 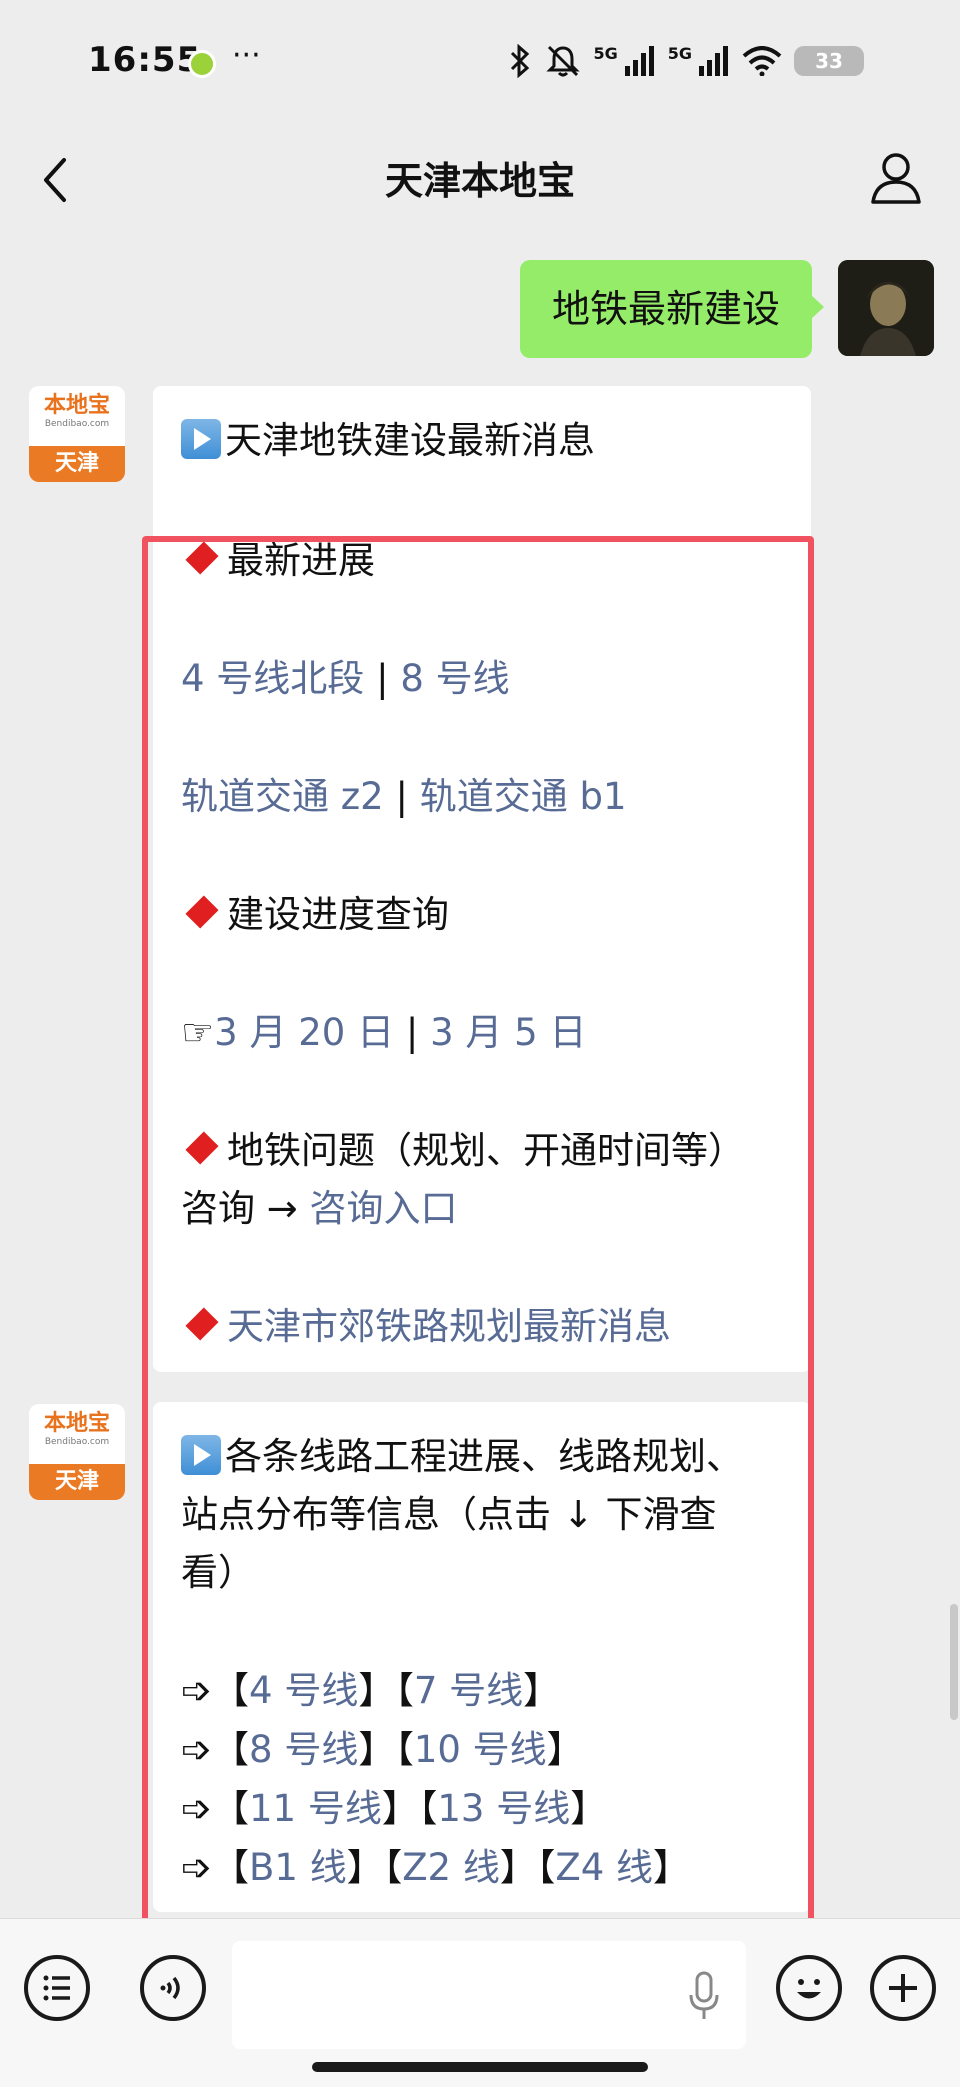 I want to click on msg1-links-row-2: 轨道交通 z2 | 轨道交通 b1, so click(x=404, y=793).